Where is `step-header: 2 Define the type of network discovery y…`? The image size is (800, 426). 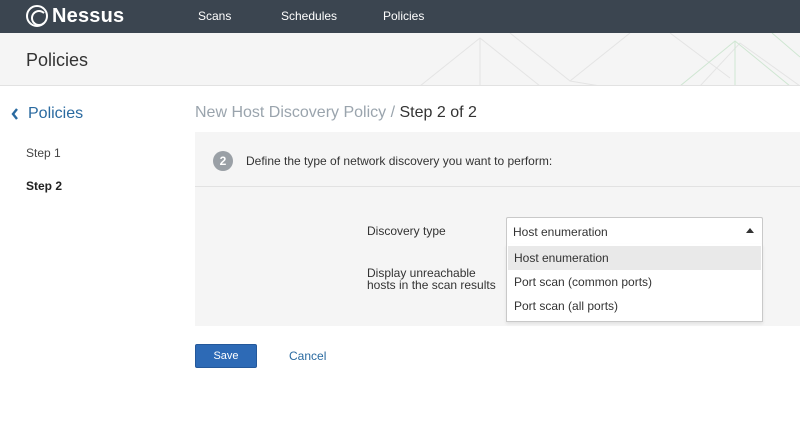 step-header: 2 Define the type of network discovery y… is located at coordinates (497, 159).